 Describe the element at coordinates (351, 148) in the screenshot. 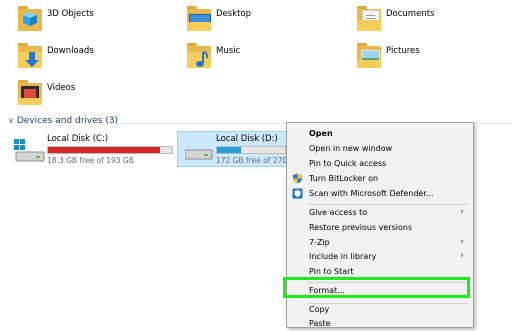

I see `menu-item-label: Open in new window` at that location.